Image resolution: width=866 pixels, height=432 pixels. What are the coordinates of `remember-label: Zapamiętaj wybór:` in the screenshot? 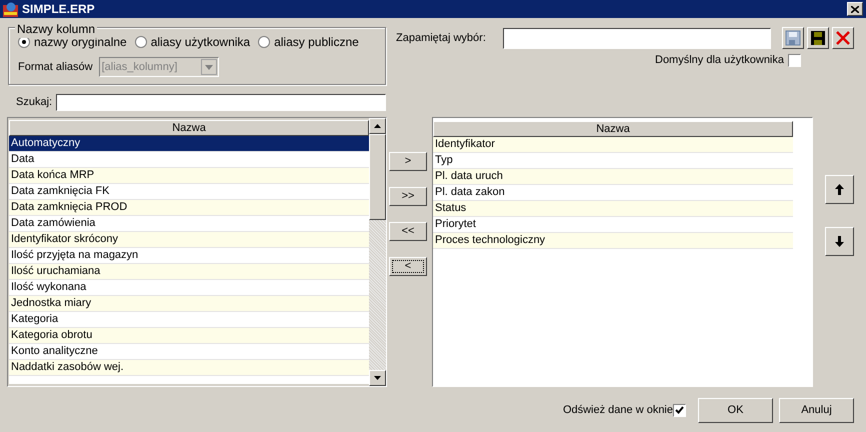 It's located at (441, 38).